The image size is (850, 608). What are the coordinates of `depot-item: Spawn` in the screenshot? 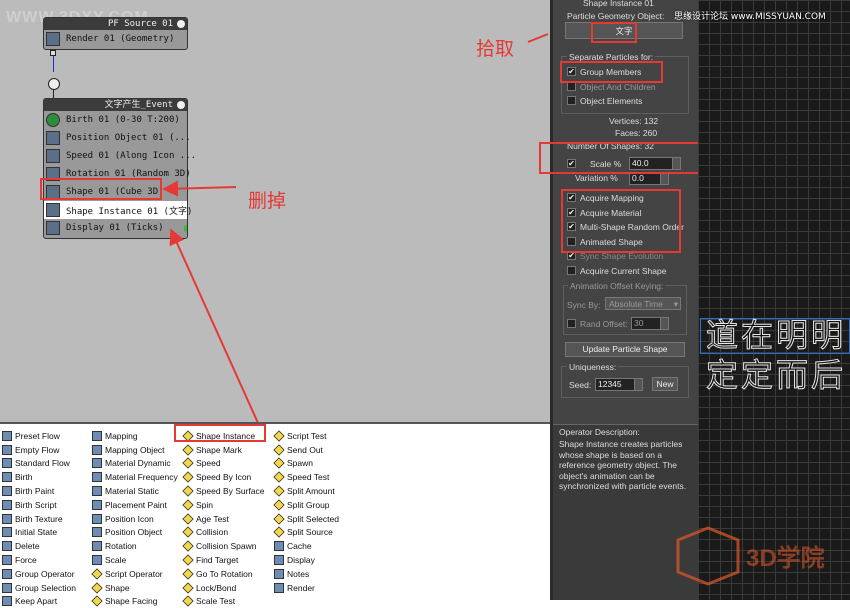 It's located at (306, 464).